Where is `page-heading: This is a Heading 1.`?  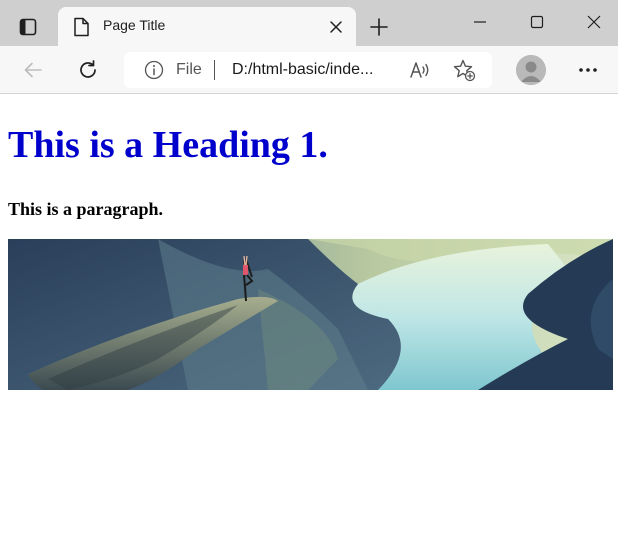
page-heading: This is a Heading 1. is located at coordinates (168, 145).